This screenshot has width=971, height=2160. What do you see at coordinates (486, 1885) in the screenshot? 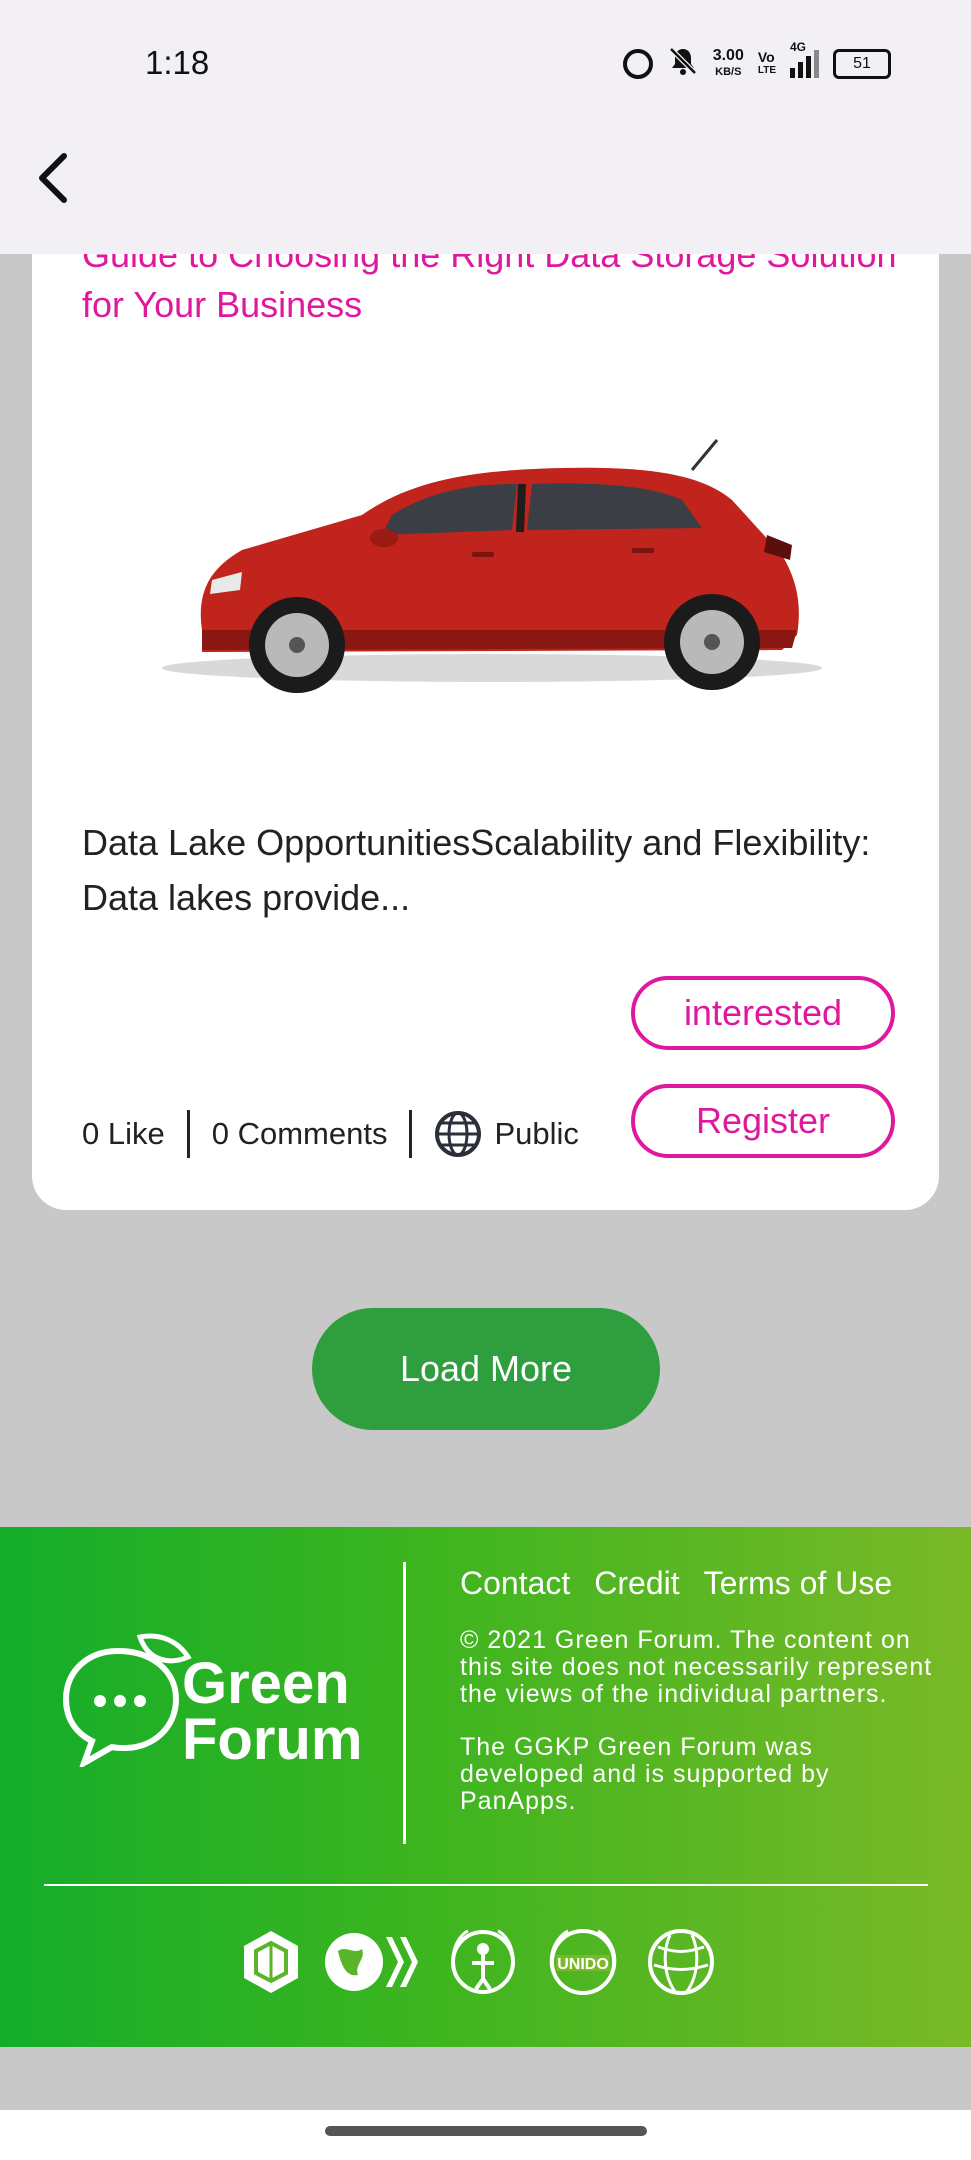
I see `footer-divider-horizontal` at bounding box center [486, 1885].